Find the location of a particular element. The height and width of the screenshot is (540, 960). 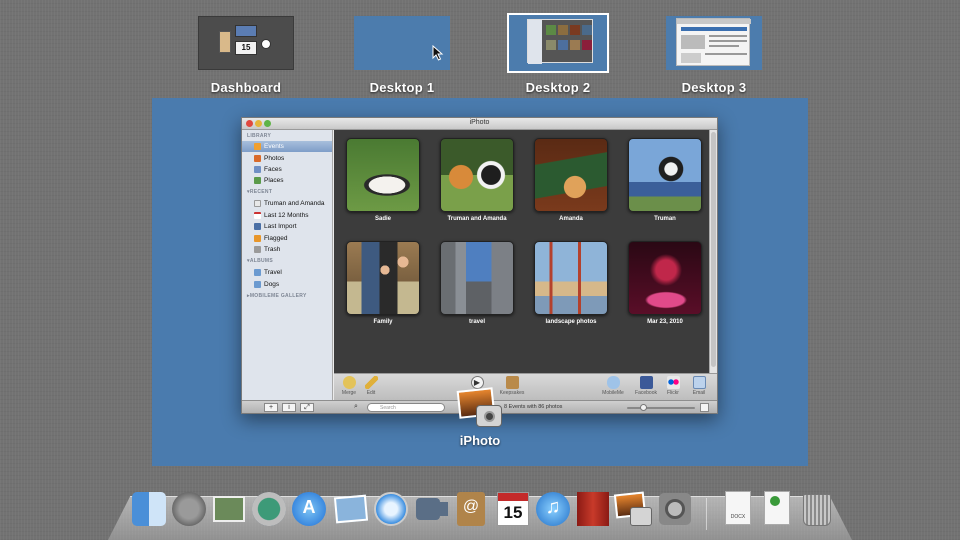

time-machine-icon is located at coordinates (269, 509).